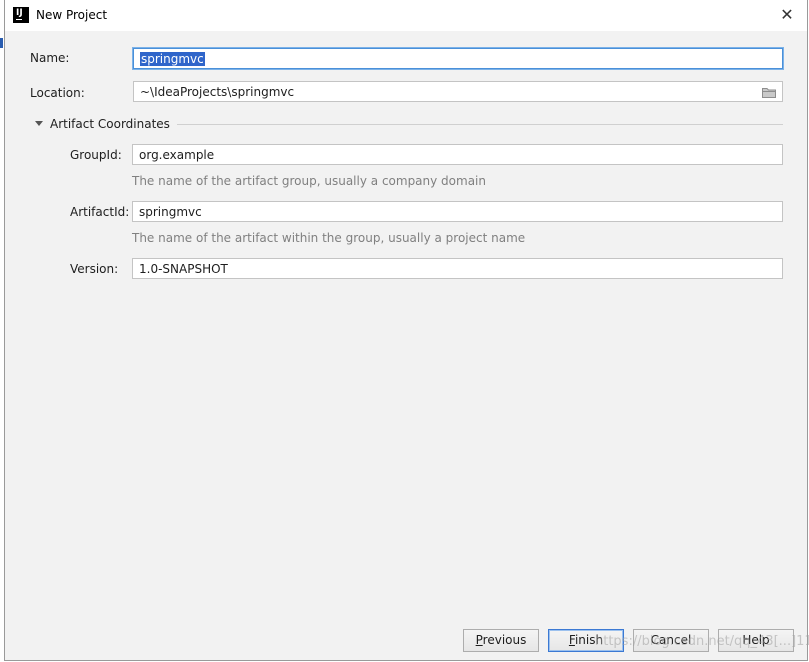 The height and width of the screenshot is (662, 809). Describe the element at coordinates (769, 92) in the screenshot. I see `folder-icon` at that location.